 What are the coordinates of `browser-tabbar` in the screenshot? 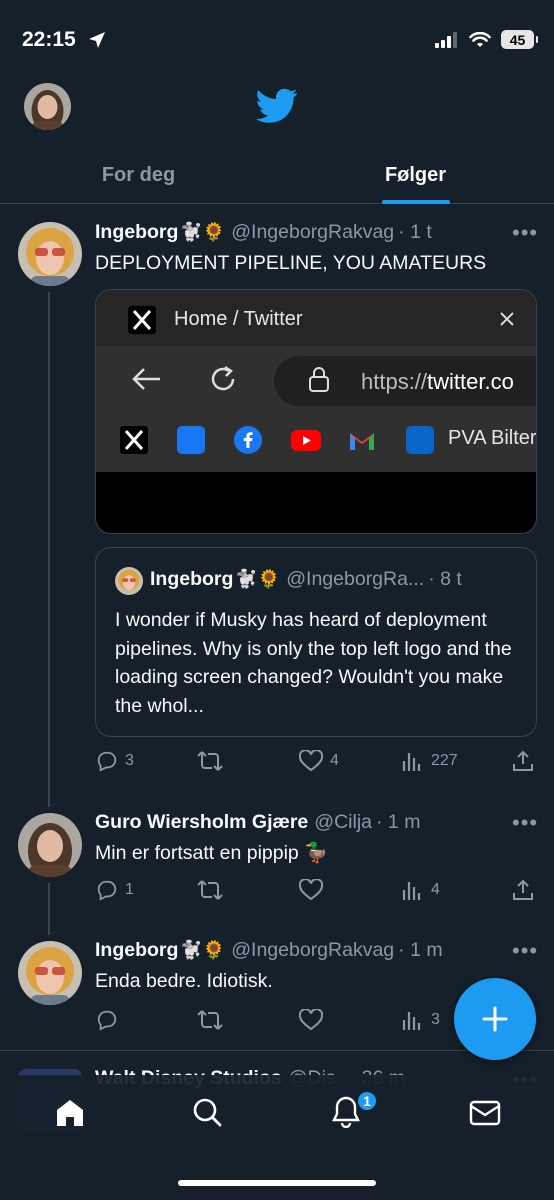 It's located at (316, 318).